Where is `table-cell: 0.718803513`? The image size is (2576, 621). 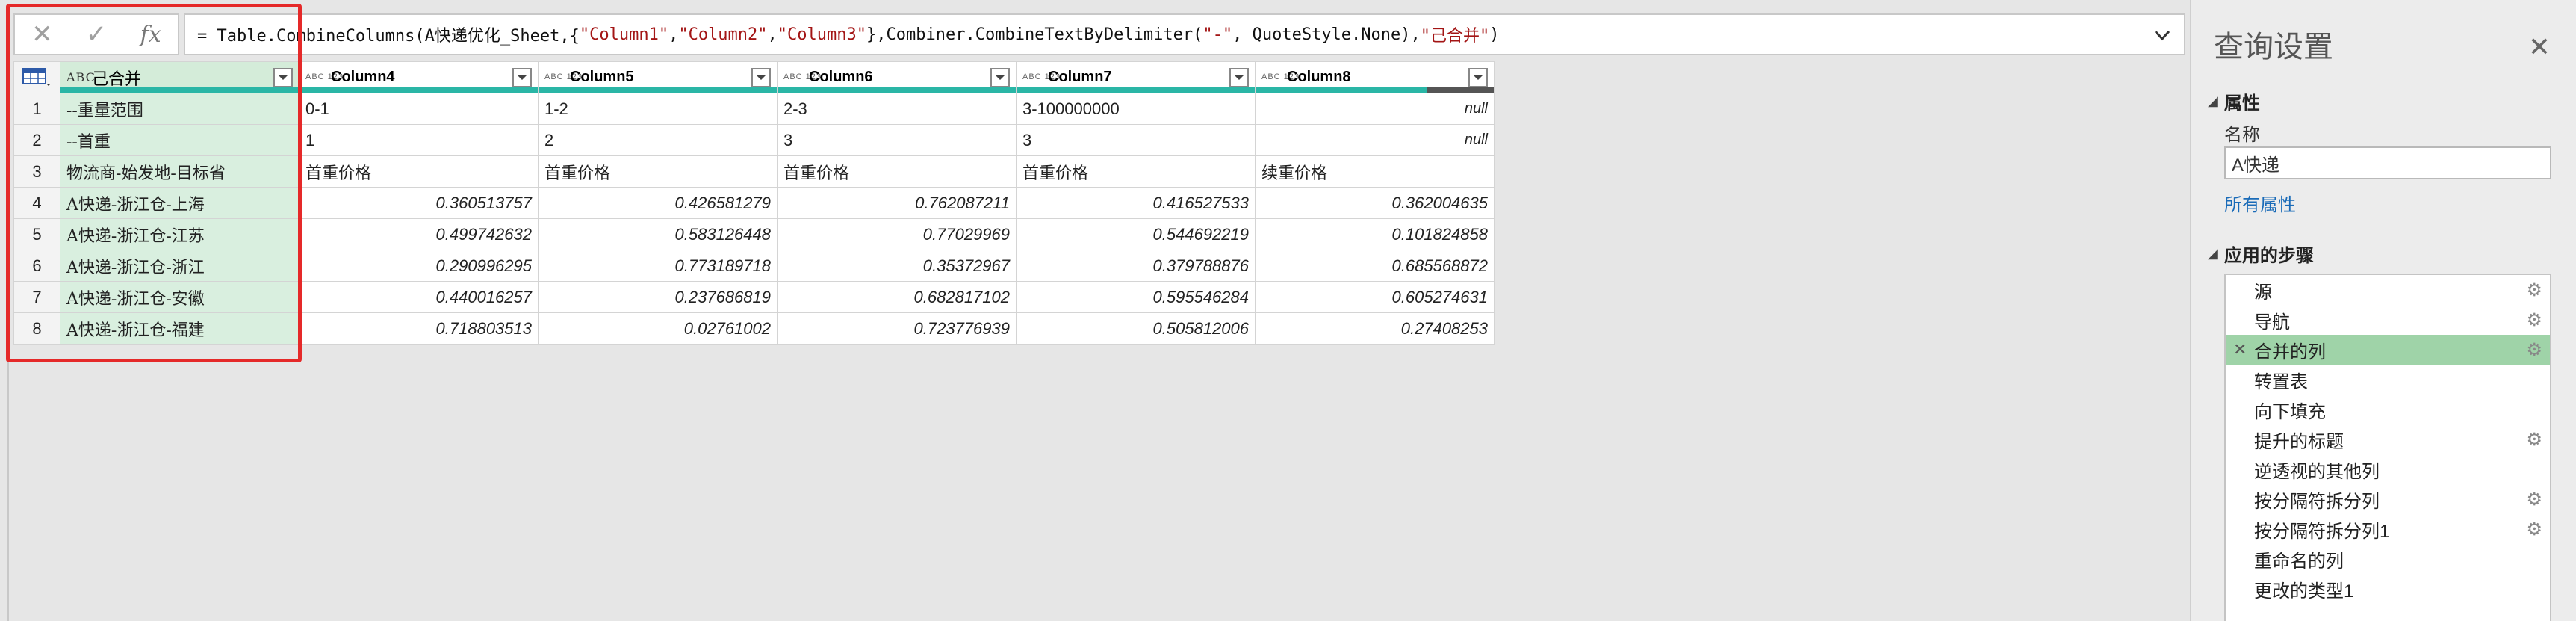 table-cell: 0.718803513 is located at coordinates (419, 328).